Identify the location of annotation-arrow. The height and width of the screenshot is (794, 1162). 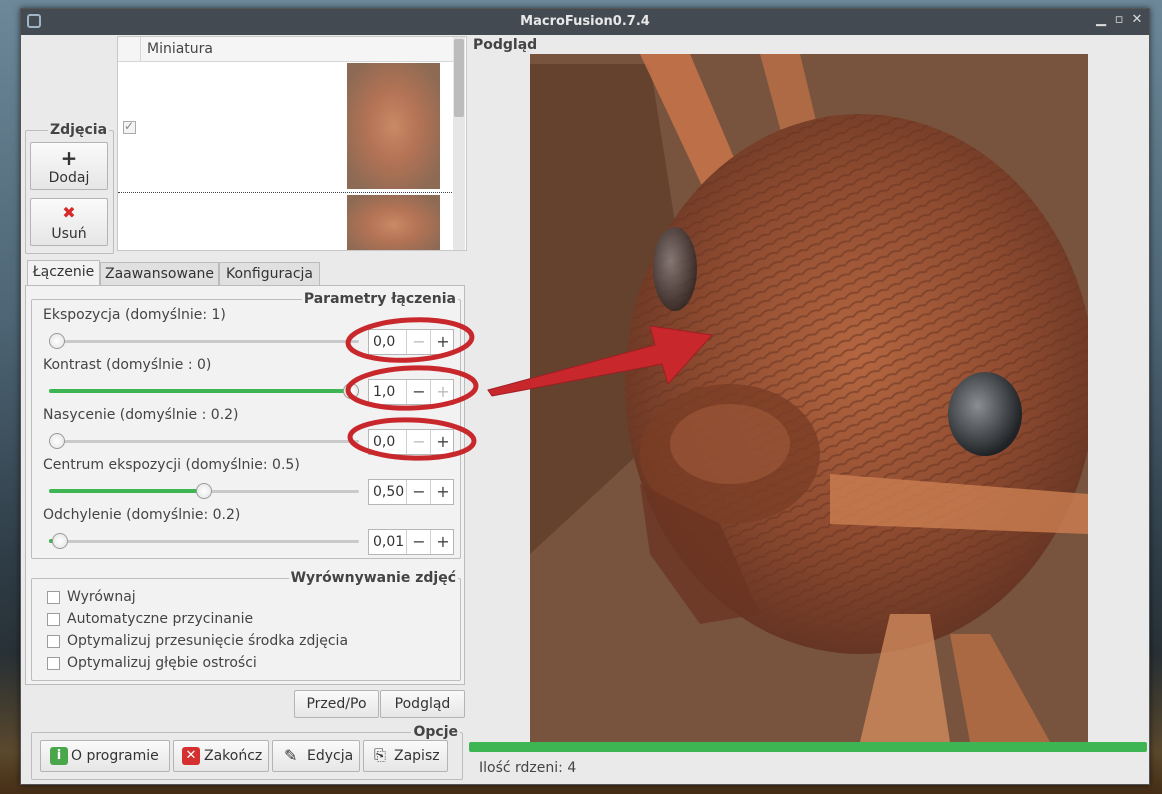
(600, 361).